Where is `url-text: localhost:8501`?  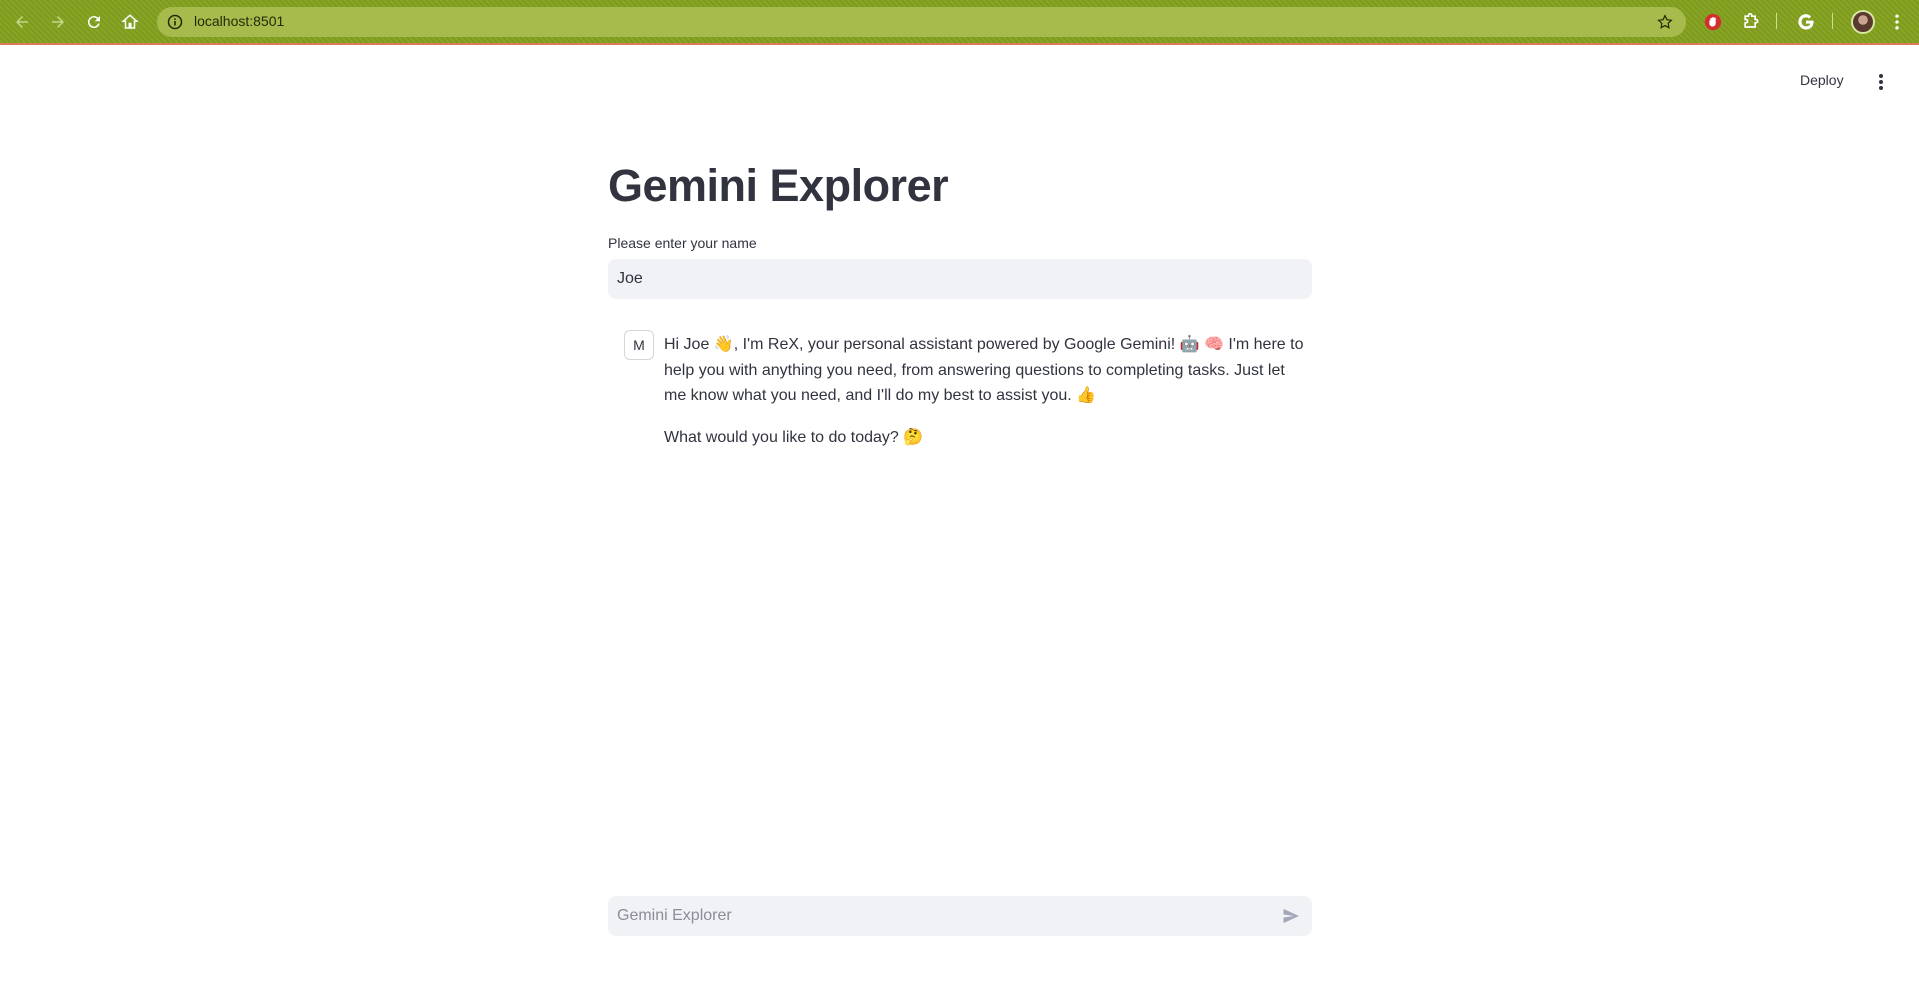 url-text: localhost:8501 is located at coordinates (239, 21).